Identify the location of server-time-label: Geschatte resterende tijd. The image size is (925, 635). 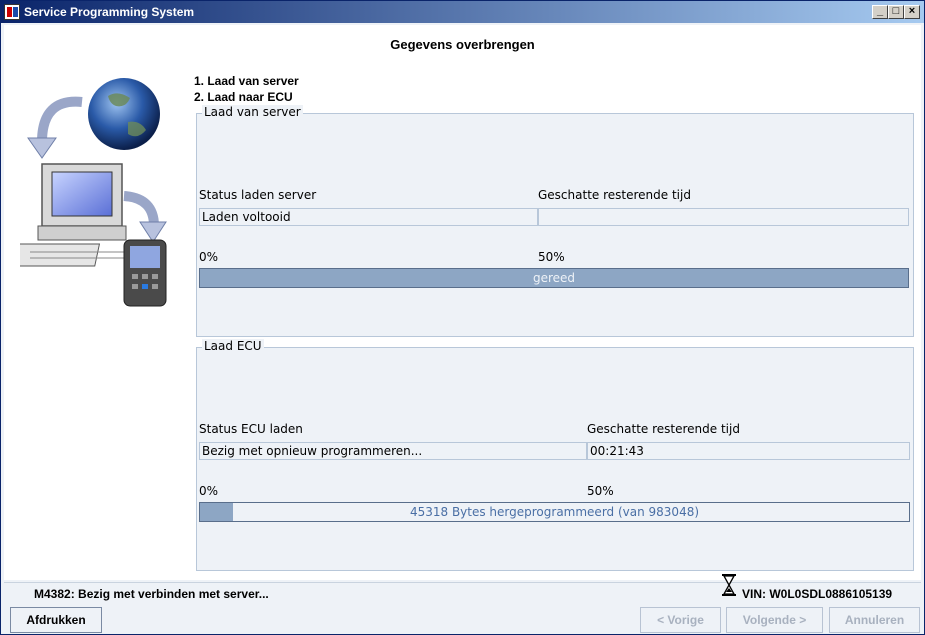
(614, 195).